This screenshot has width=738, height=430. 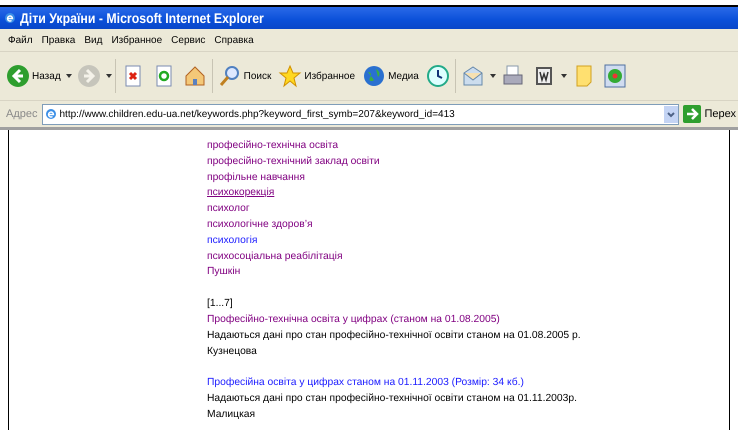 What do you see at coordinates (232, 240) in the screenshot?
I see `keyword-link: психологія` at bounding box center [232, 240].